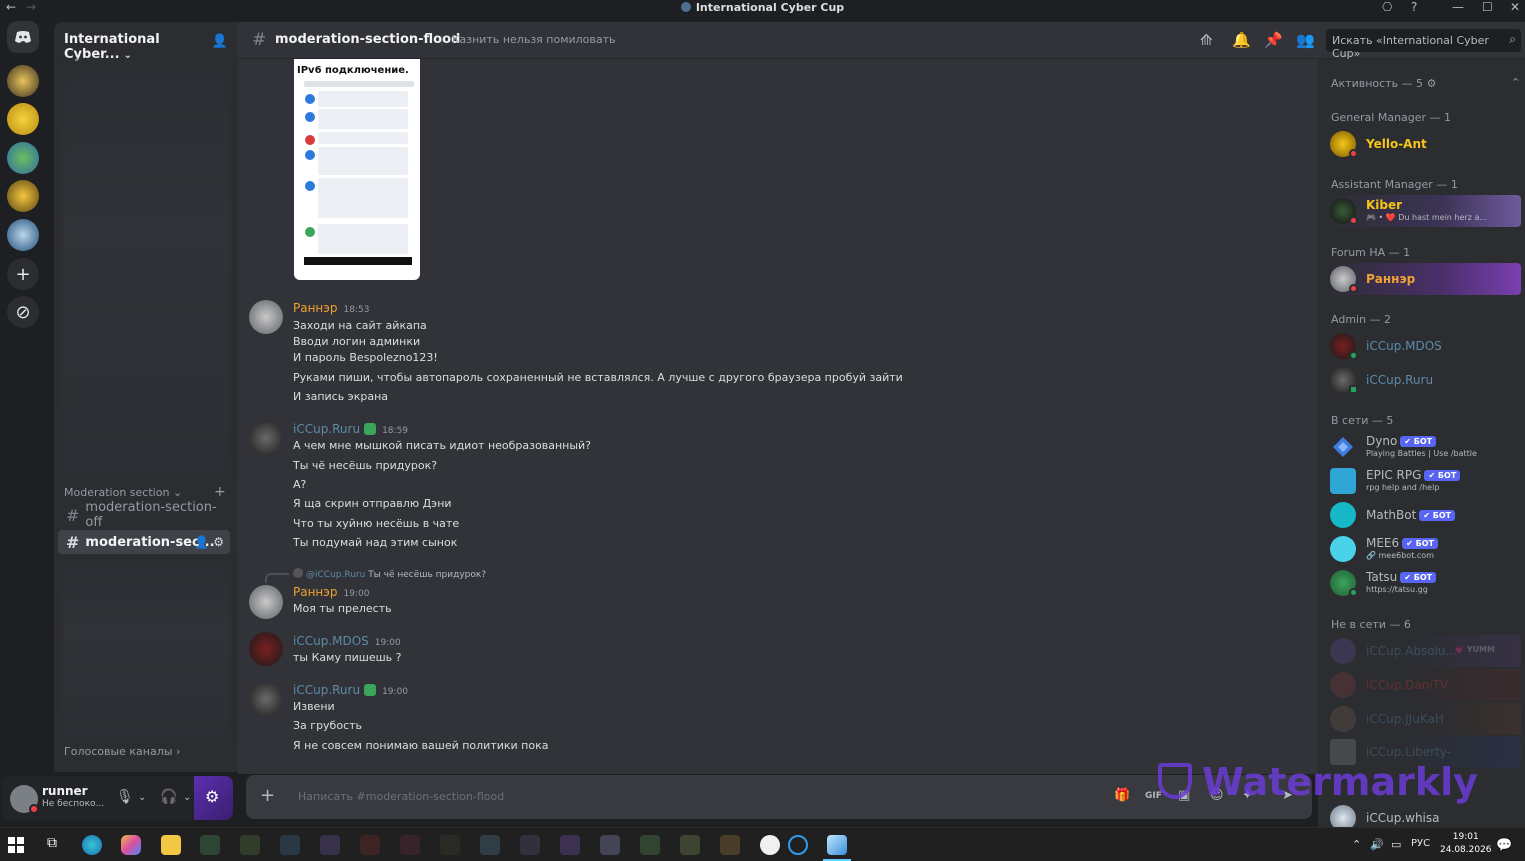 Image resolution: width=1525 pixels, height=861 pixels. I want to click on notifications-icon: 💬, so click(1504, 845).